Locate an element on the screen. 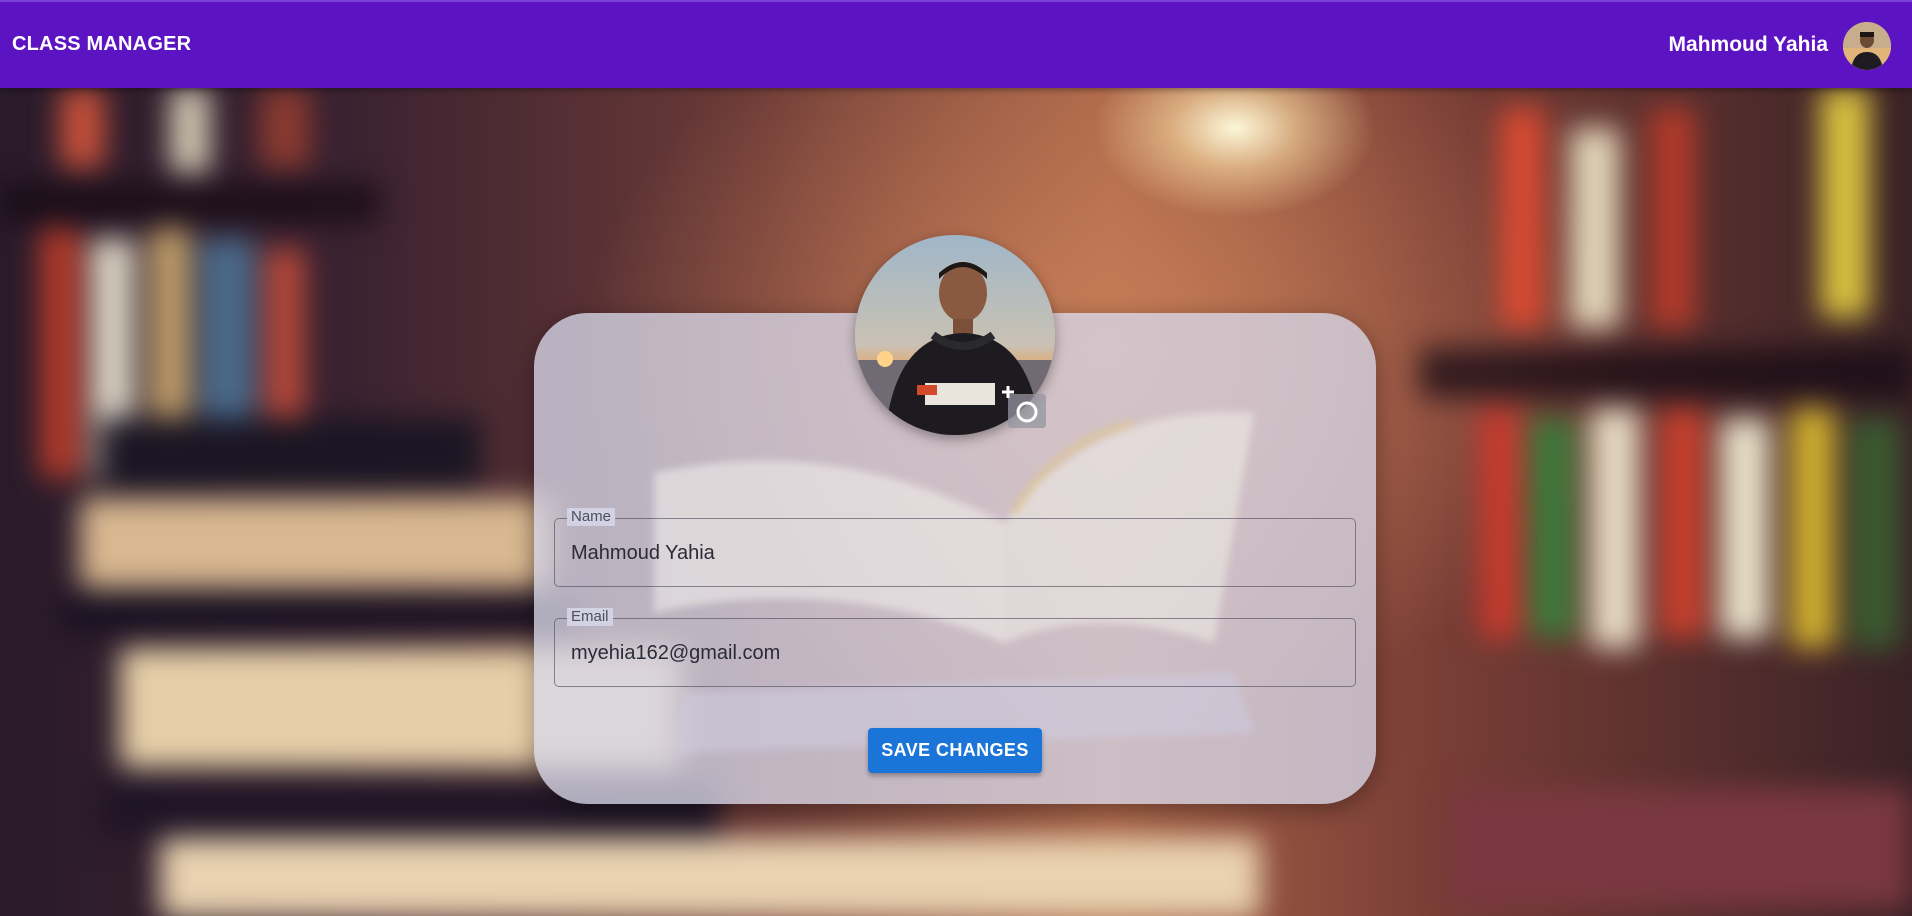 This screenshot has height=916, width=1912. add-photo-icon is located at coordinates (1024, 407).